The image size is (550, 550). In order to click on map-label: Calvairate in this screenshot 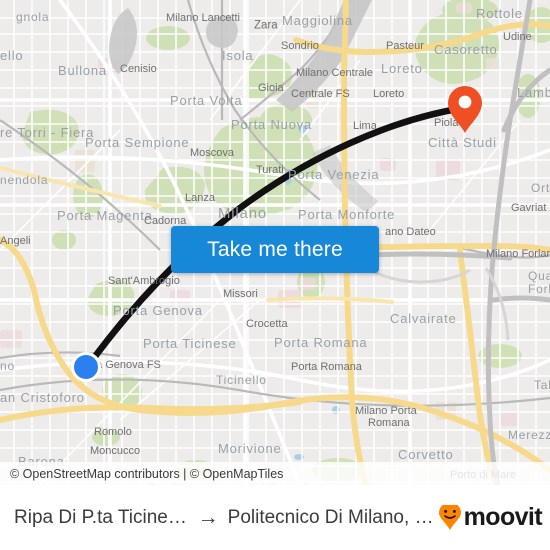, I will do `click(423, 318)`.